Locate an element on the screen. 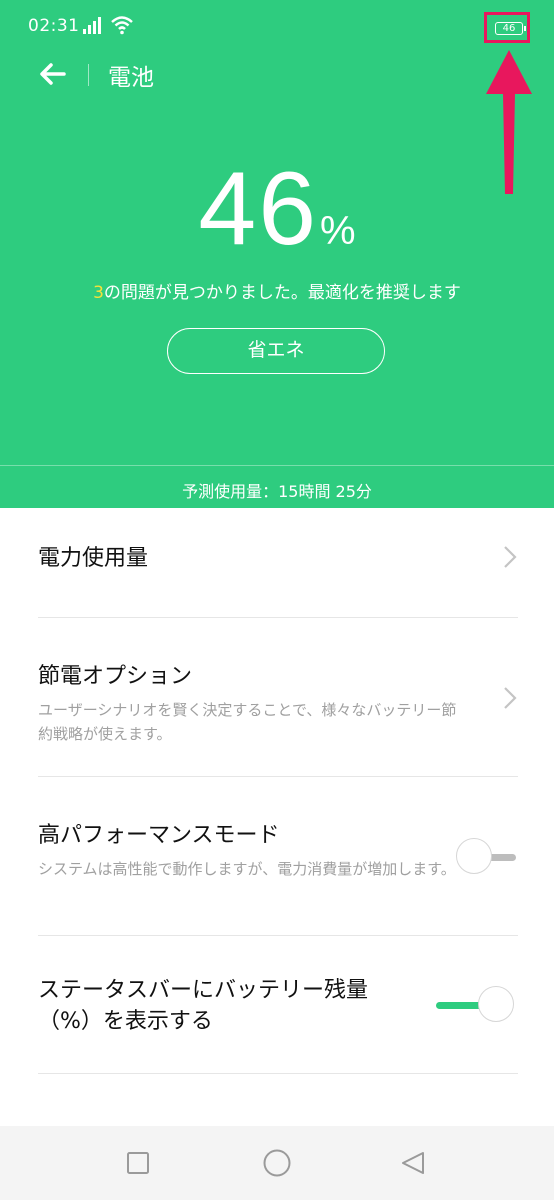 The height and width of the screenshot is (1200, 554). battery-percent-sign: % is located at coordinates (338, 231).